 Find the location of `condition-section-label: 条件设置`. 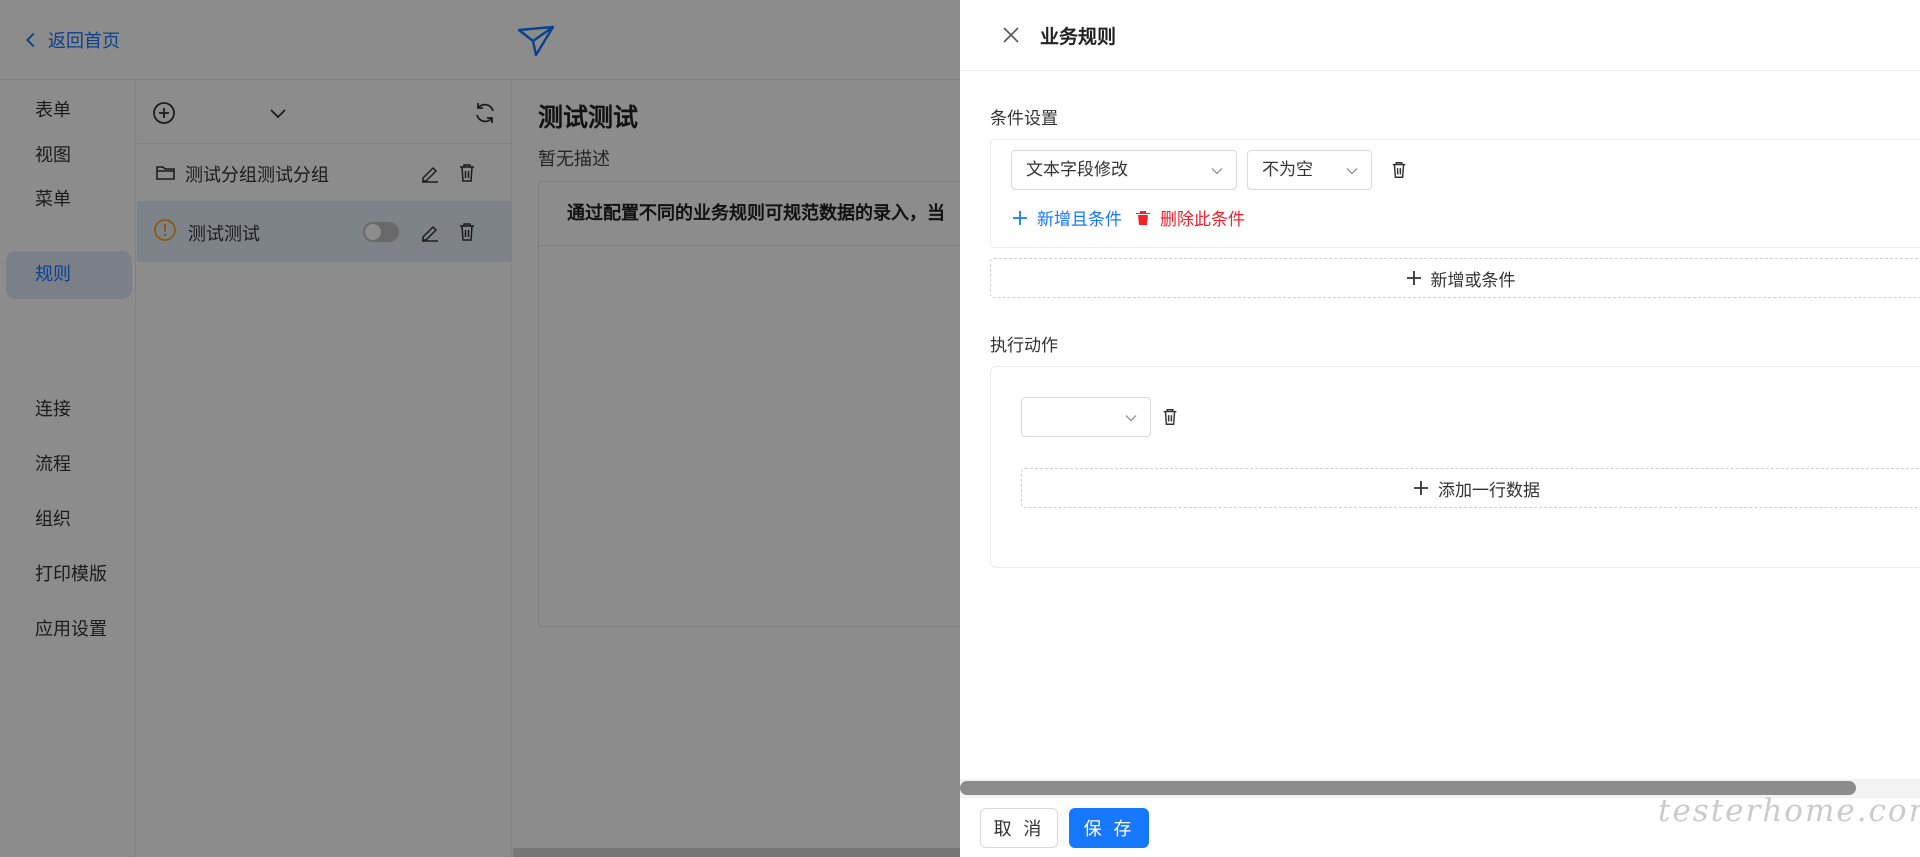

condition-section-label: 条件设置 is located at coordinates (1024, 119).